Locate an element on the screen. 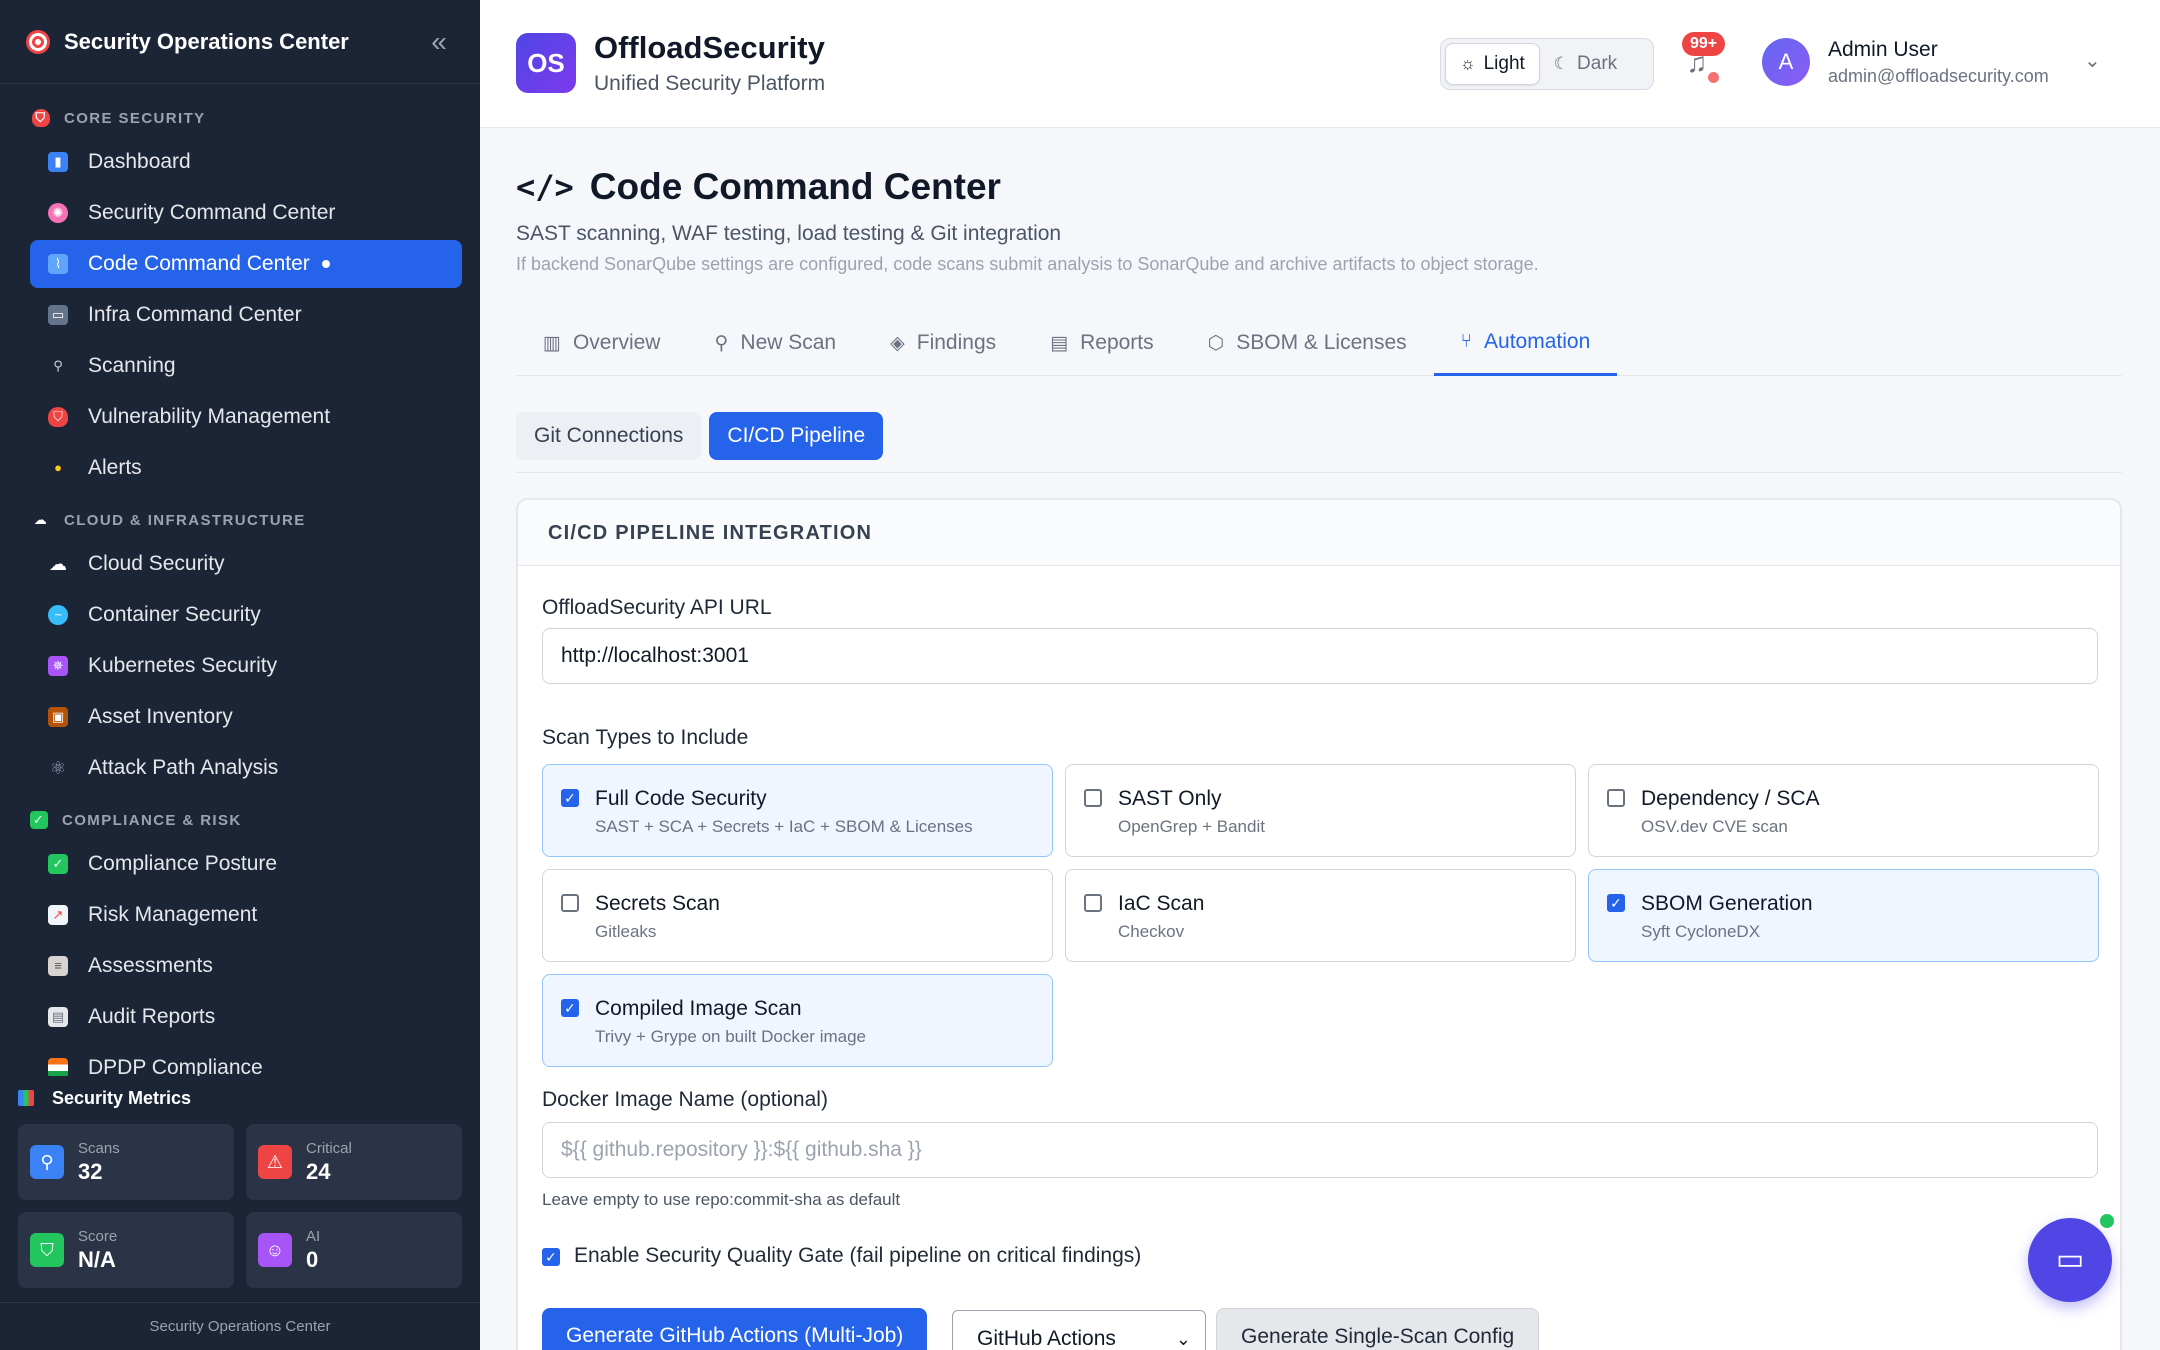  sidebar-title: Security Operations Center is located at coordinates (206, 41).